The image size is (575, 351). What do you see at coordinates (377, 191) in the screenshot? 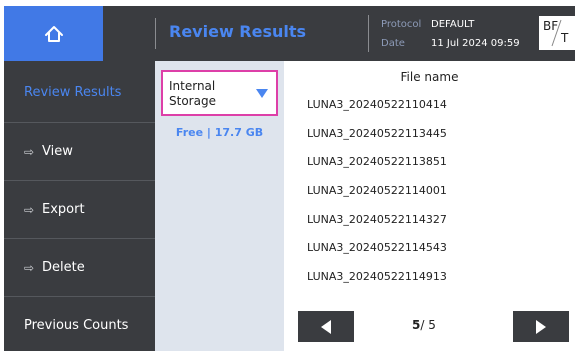
I see `file-row: LUNA3_20240522114001` at bounding box center [377, 191].